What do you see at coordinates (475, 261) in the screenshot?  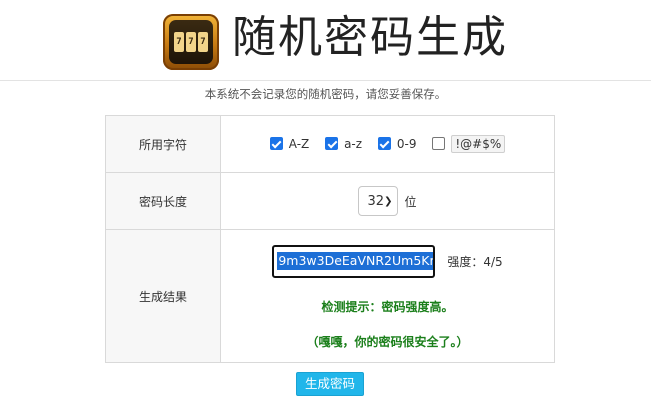 I see `strength-indicator: 强度：4/5` at bounding box center [475, 261].